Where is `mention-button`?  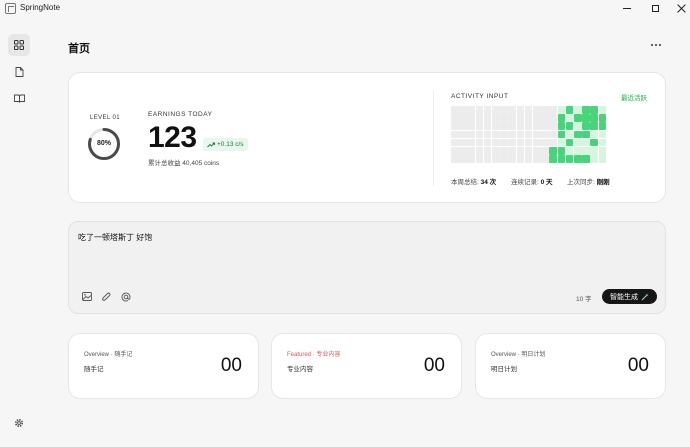
mention-button is located at coordinates (125, 296).